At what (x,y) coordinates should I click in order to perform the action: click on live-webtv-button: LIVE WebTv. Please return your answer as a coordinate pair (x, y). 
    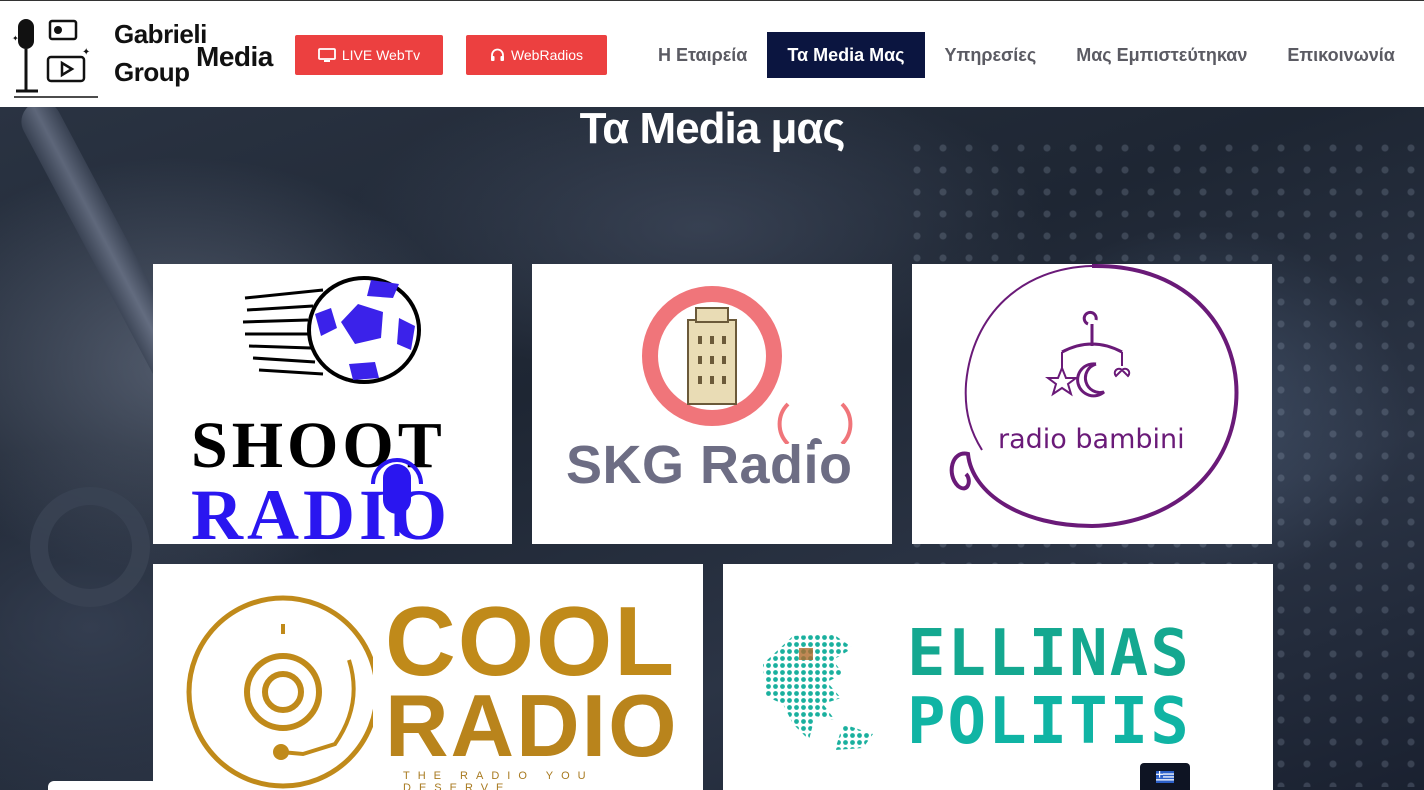
    Looking at the image, I should click on (369, 55).